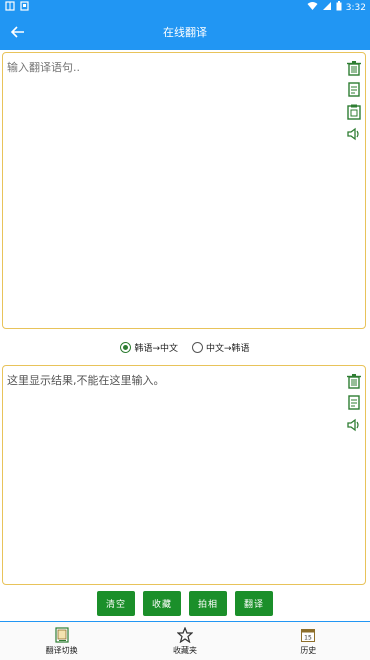 The width and height of the screenshot is (370, 660). What do you see at coordinates (185, 347) in the screenshot?
I see `direction-selector: 韩语→中文 中文→韩语` at bounding box center [185, 347].